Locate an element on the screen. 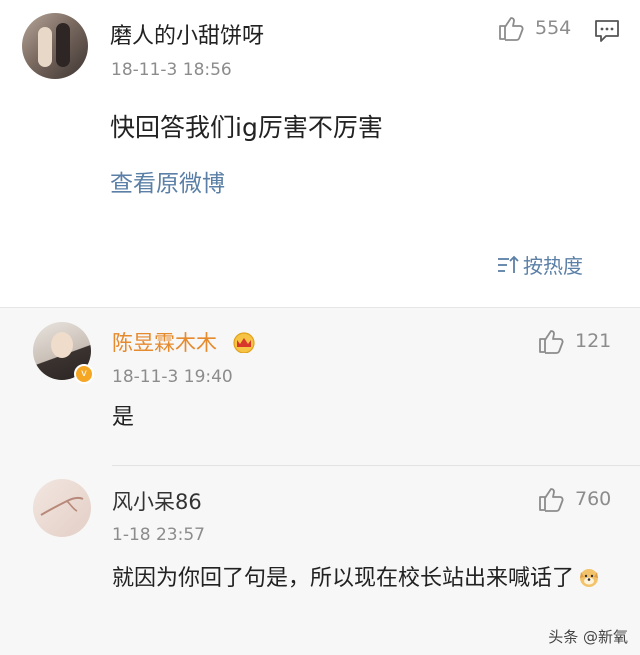  avatar-hand-illustration is located at coordinates (62, 506).